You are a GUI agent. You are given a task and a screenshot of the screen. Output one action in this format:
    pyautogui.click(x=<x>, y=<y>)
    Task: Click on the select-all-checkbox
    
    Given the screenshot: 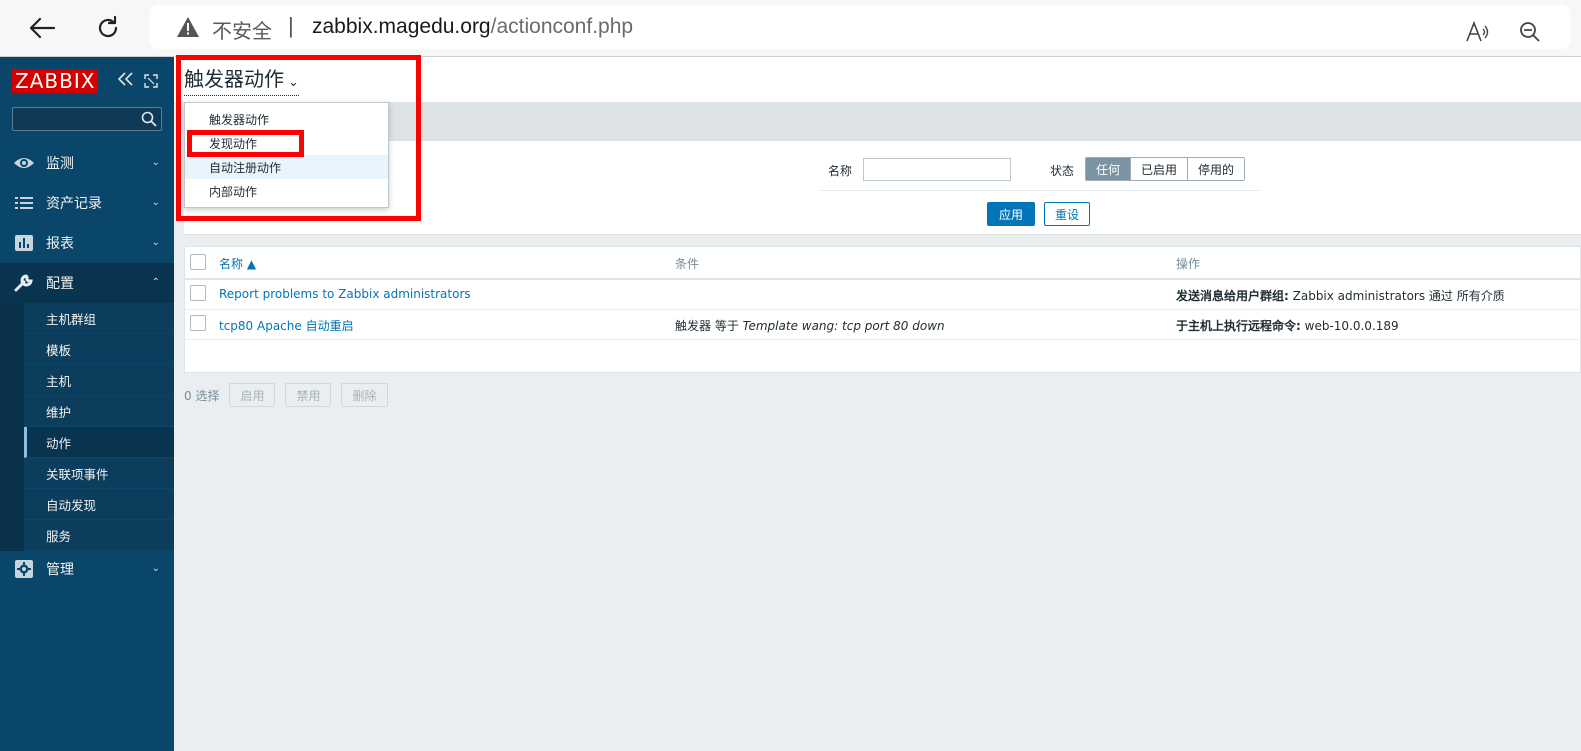 What is the action you would take?
    pyautogui.click(x=198, y=262)
    